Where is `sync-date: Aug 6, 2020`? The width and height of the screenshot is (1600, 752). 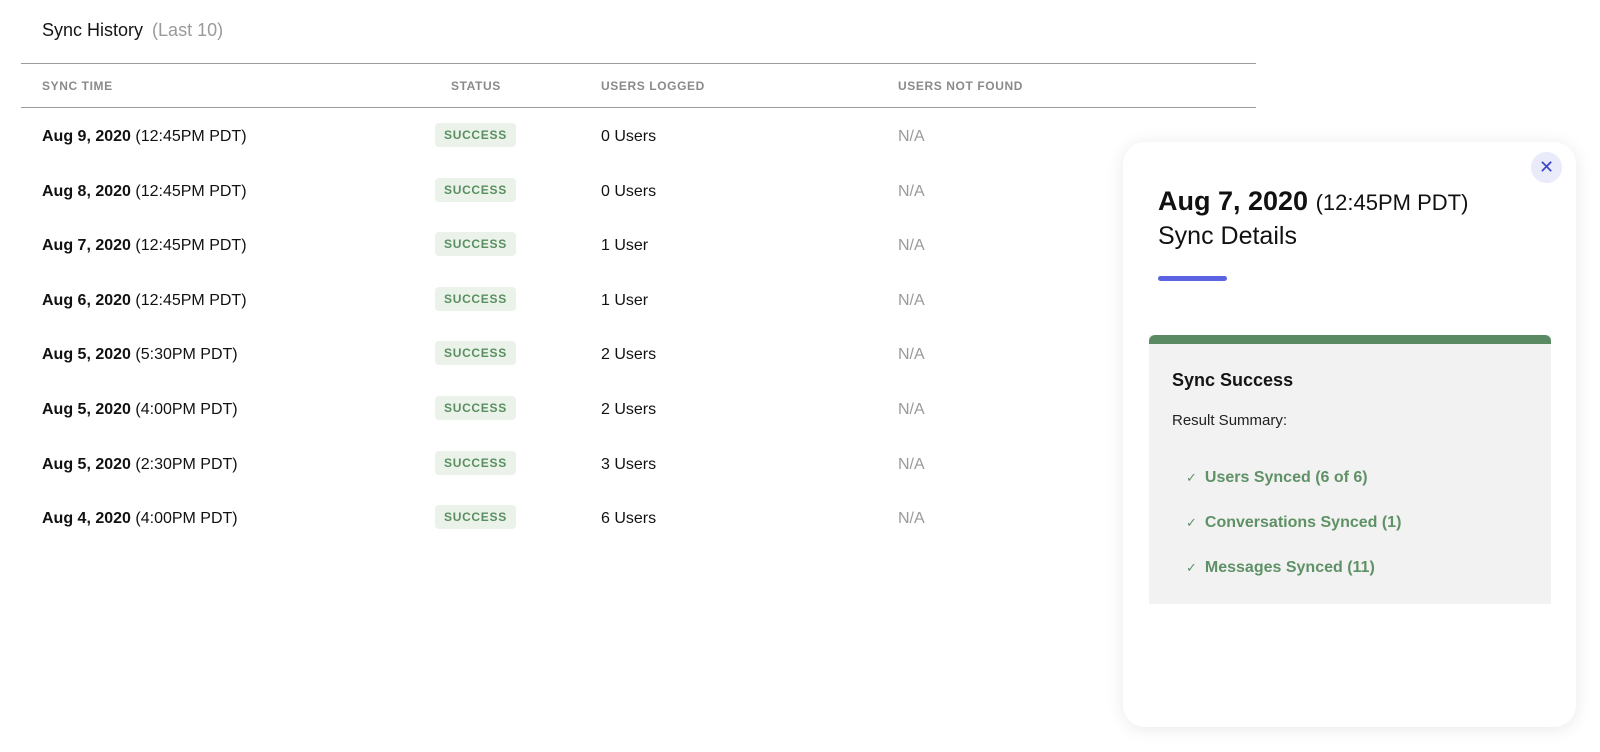
sync-date: Aug 6, 2020 is located at coordinates (86, 300).